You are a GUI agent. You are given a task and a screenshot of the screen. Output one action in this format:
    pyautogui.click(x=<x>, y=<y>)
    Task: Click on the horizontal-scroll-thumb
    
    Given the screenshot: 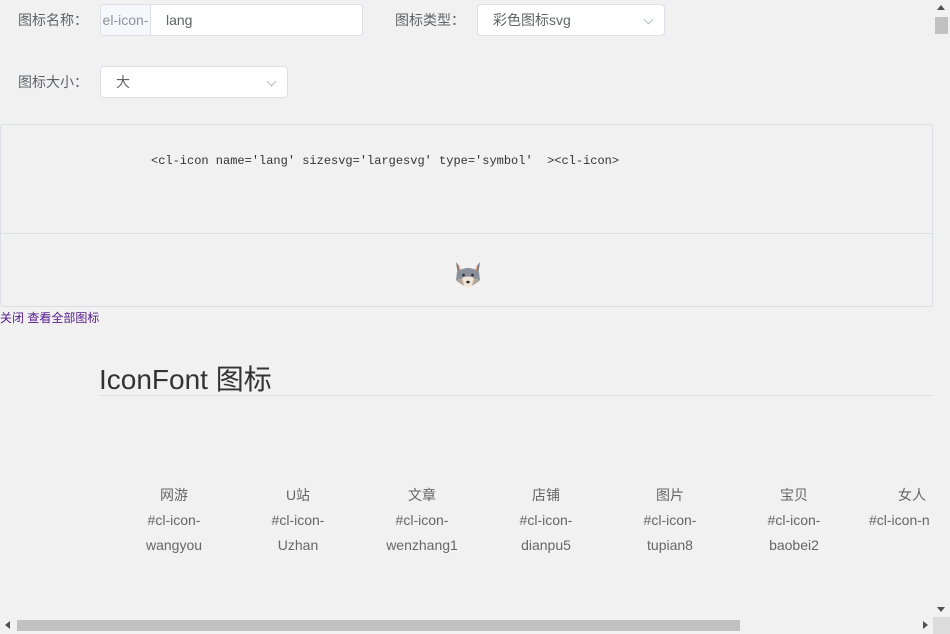 What is the action you would take?
    pyautogui.click(x=378, y=625)
    